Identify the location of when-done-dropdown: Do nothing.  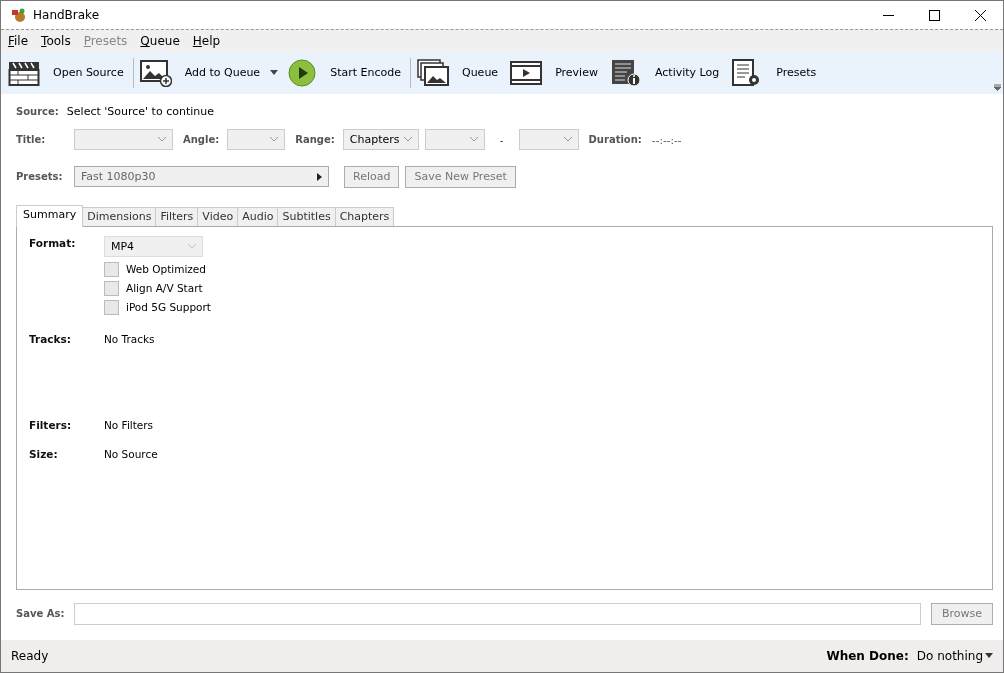
(954, 655).